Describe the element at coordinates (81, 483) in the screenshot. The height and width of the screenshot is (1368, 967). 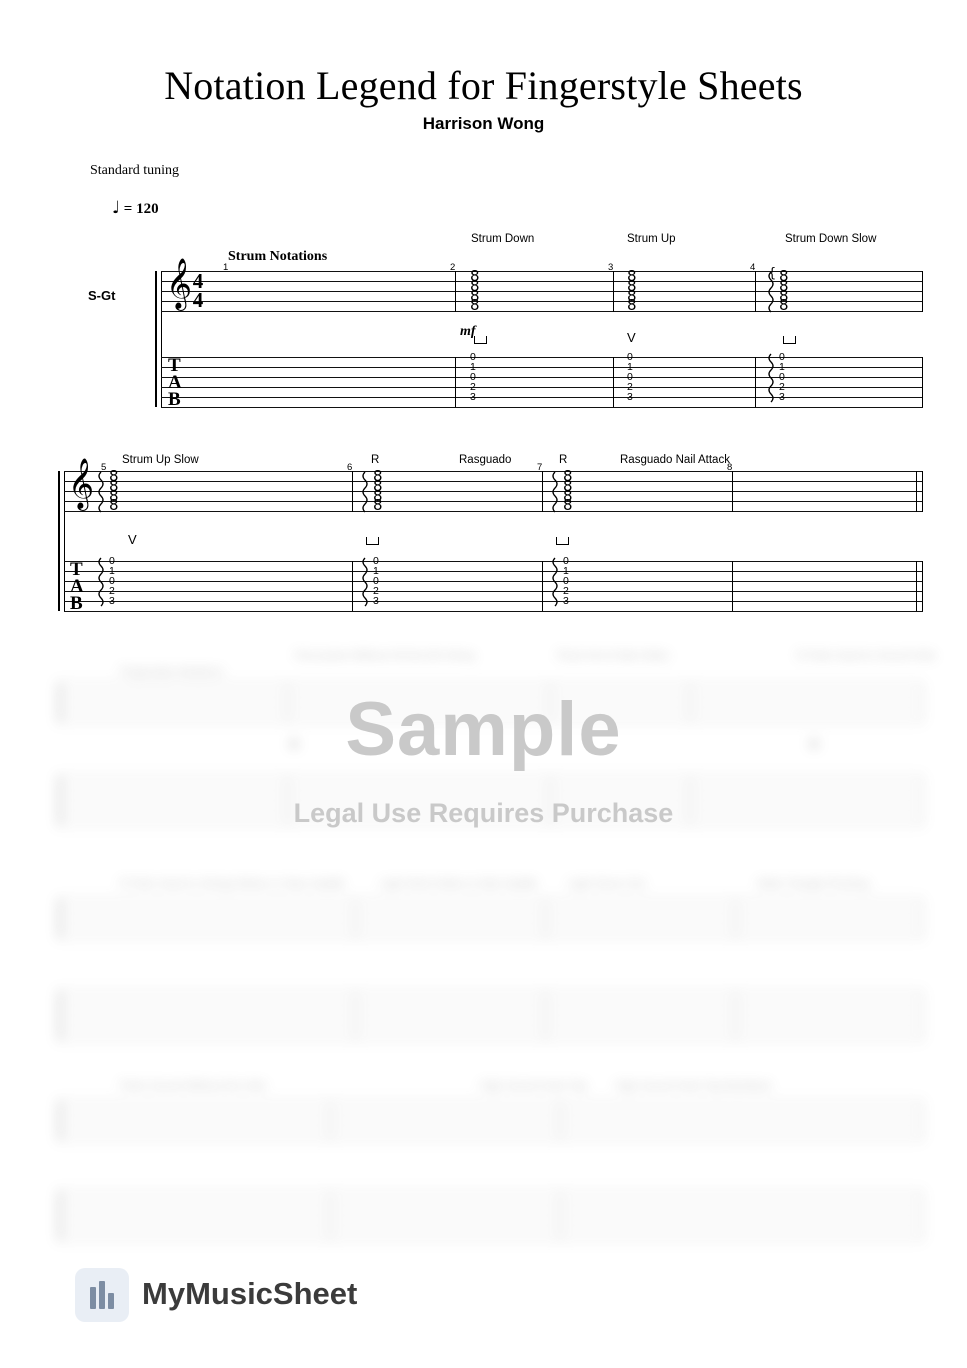
I see `treble-clef-icon: 𝄞` at that location.